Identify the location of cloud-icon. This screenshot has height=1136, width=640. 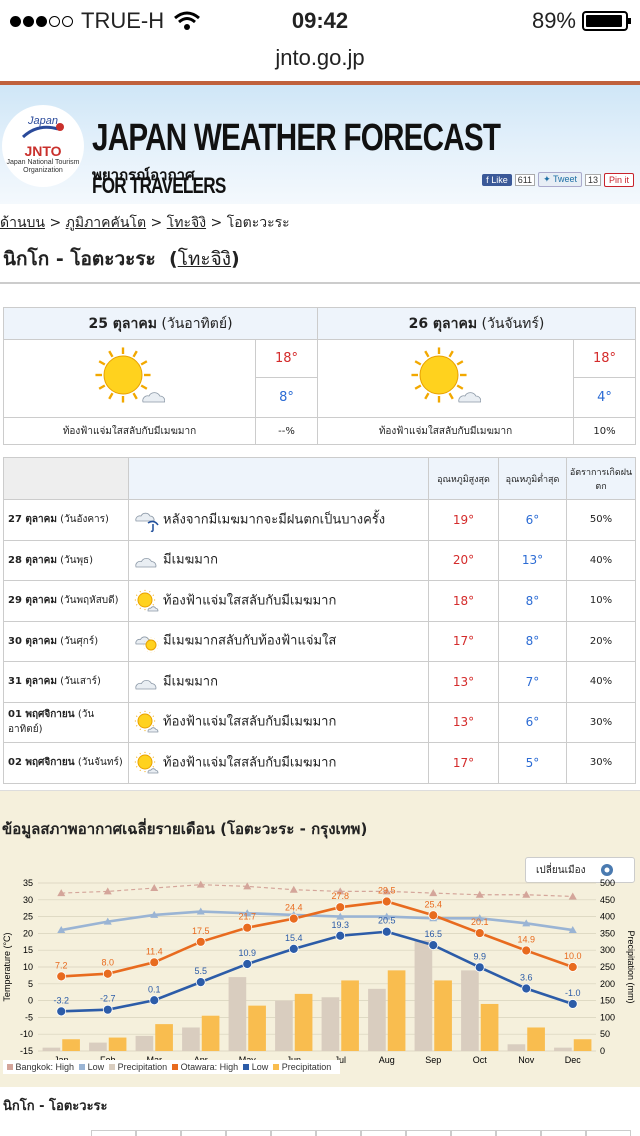
(146, 684).